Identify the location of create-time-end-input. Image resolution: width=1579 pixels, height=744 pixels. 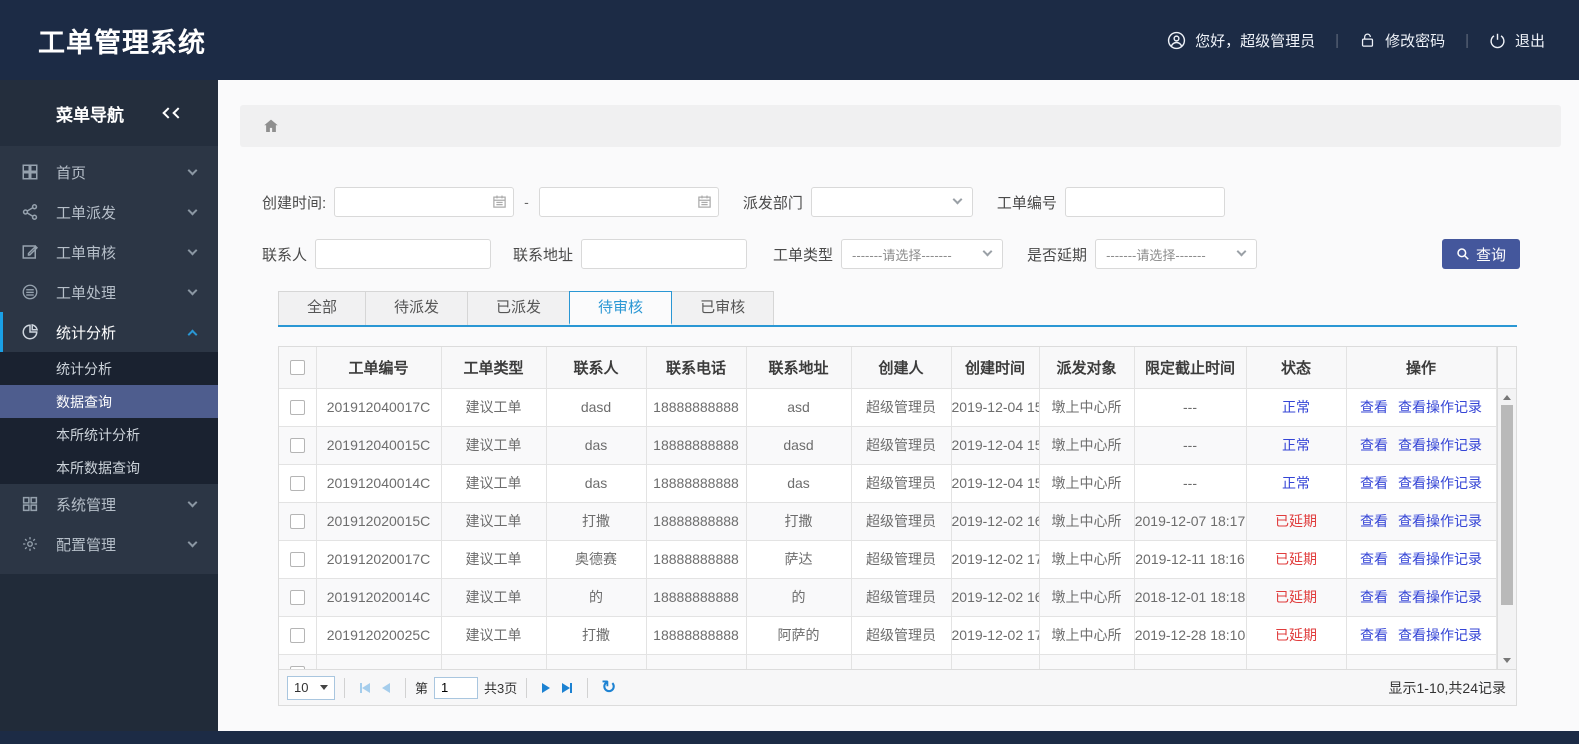
(628, 202).